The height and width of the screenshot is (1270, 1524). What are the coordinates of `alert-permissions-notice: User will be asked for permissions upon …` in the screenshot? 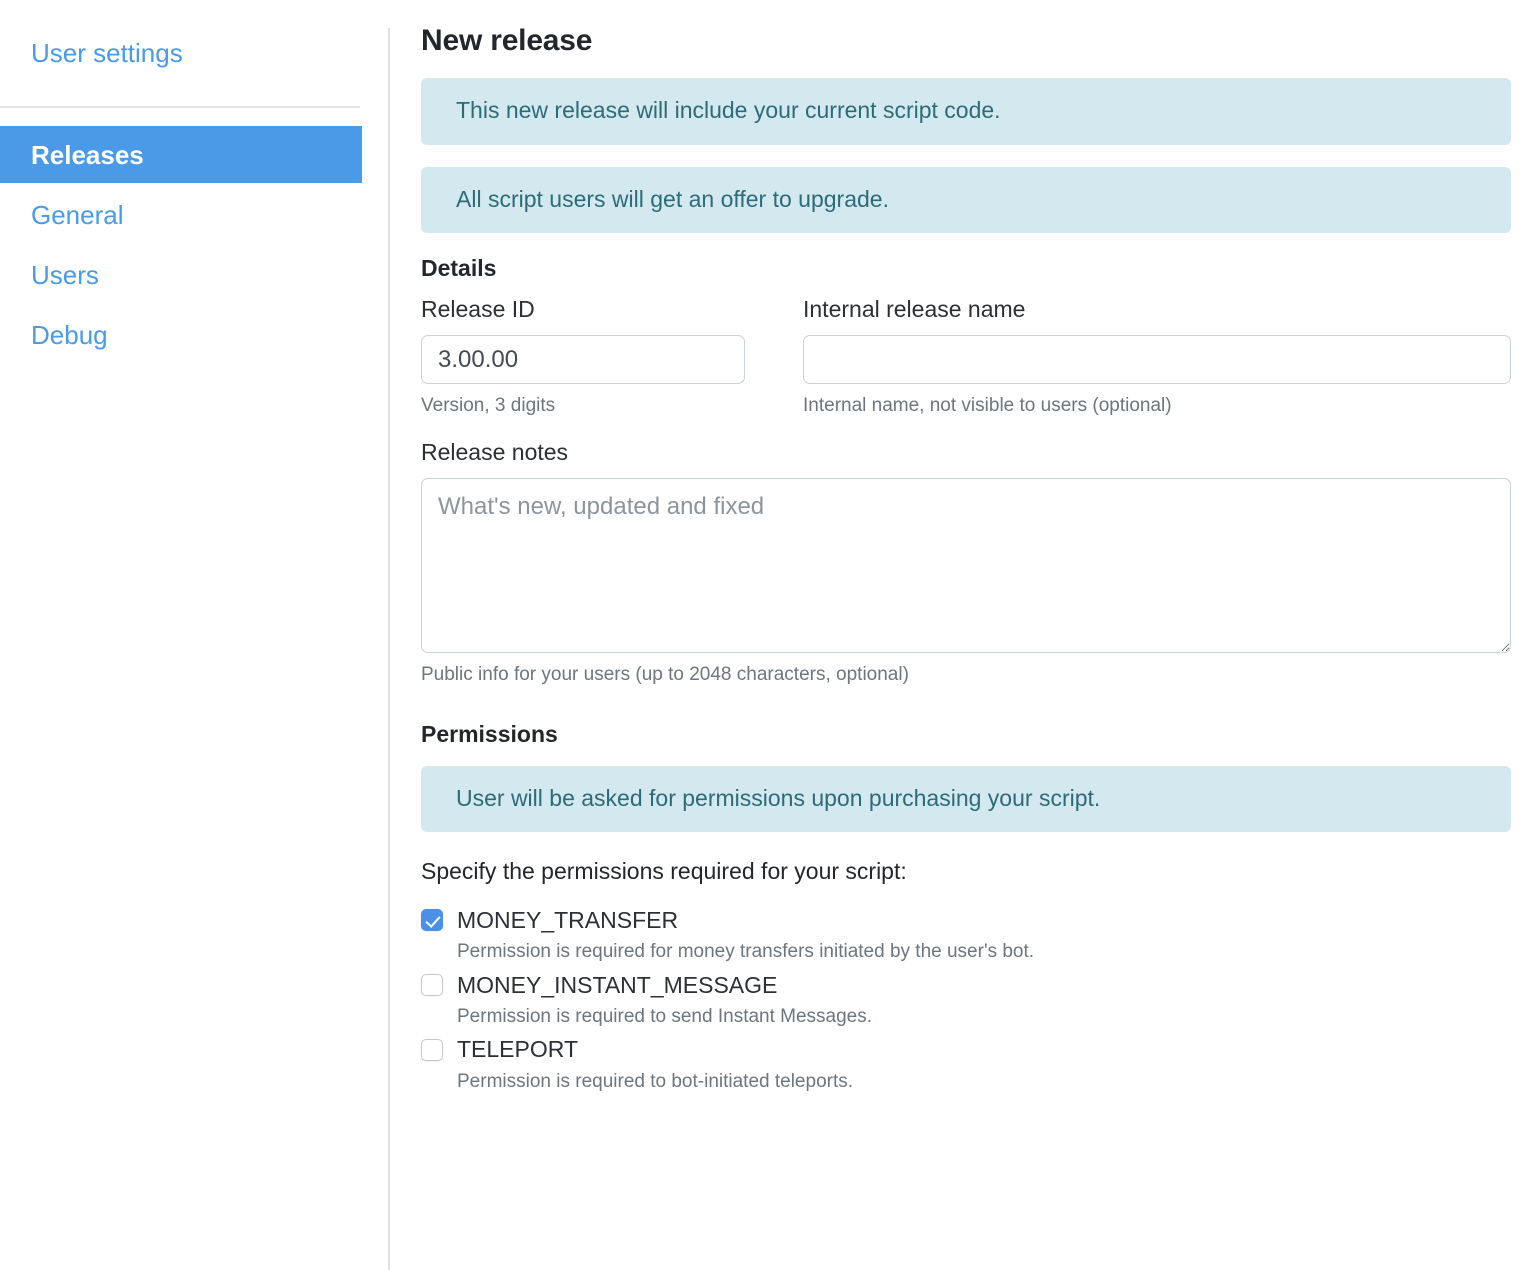 It's located at (966, 799).